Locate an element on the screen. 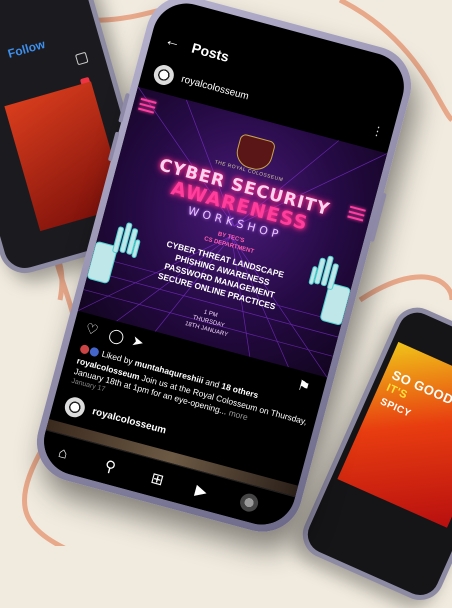  promo-tagline: SPICY is located at coordinates (395, 408).